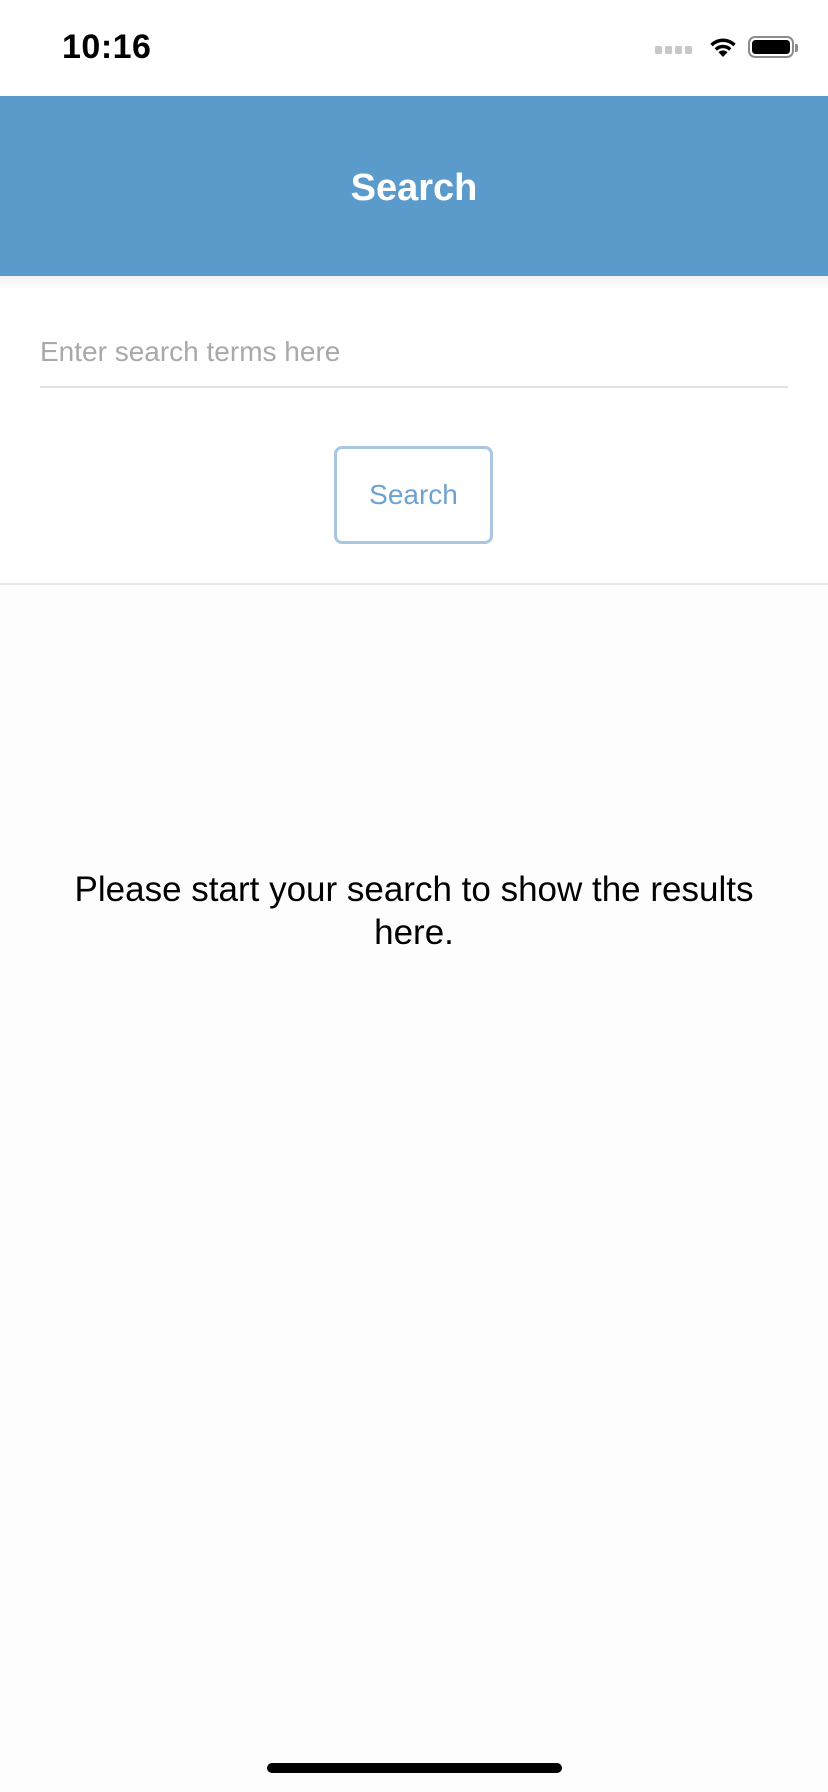  What do you see at coordinates (414, 48) in the screenshot?
I see `status-bar: 10:16` at bounding box center [414, 48].